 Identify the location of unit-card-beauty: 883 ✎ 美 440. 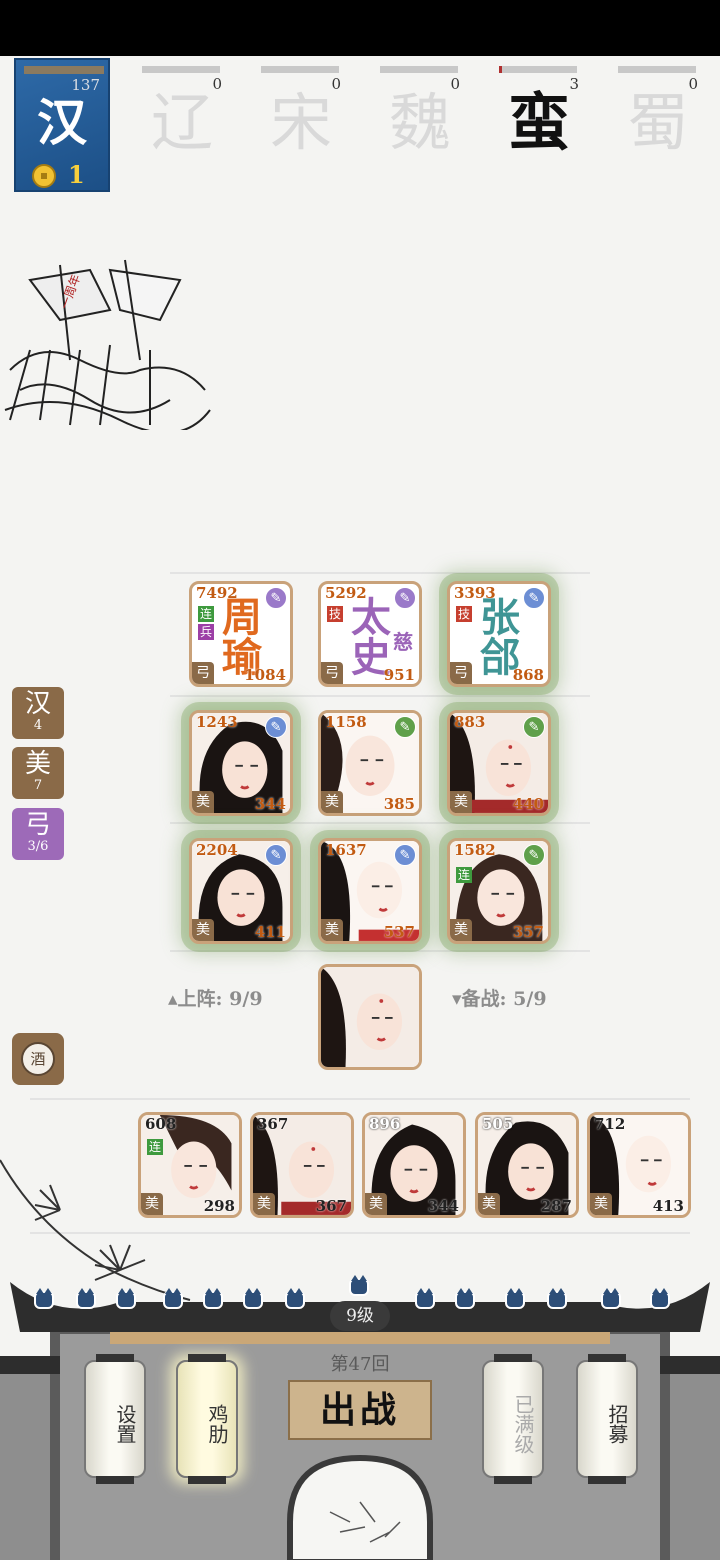
(499, 763).